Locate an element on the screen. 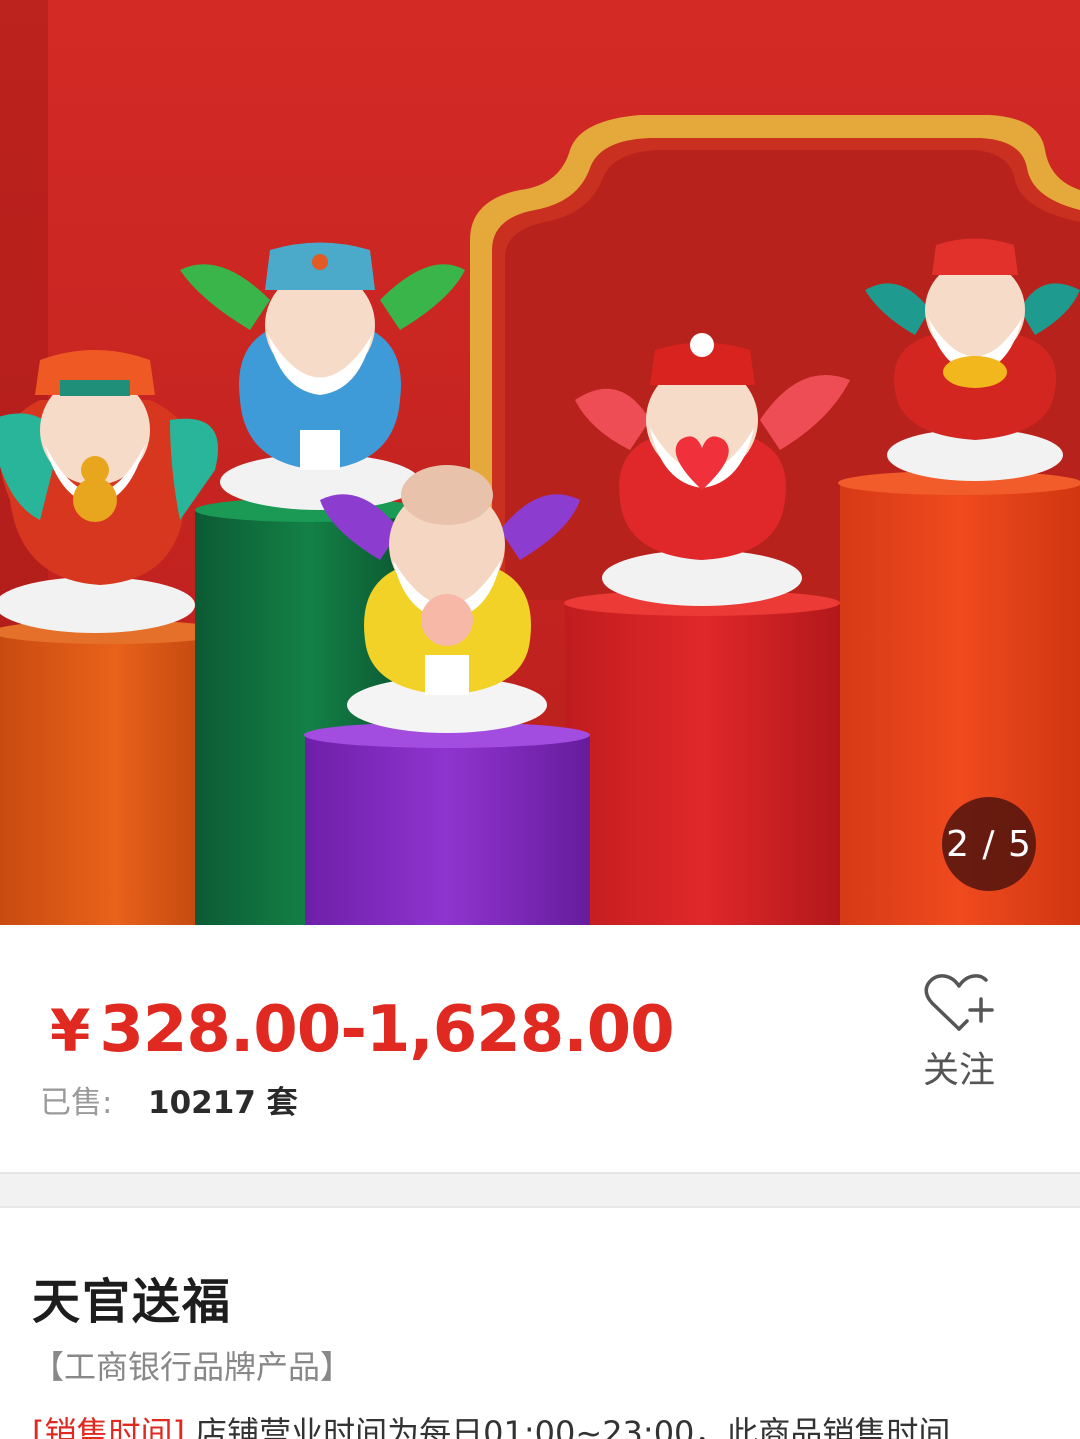 Image resolution: width=1080 pixels, height=1439 pixels. gallery-page-indicator: 2 / 5 is located at coordinates (989, 844).